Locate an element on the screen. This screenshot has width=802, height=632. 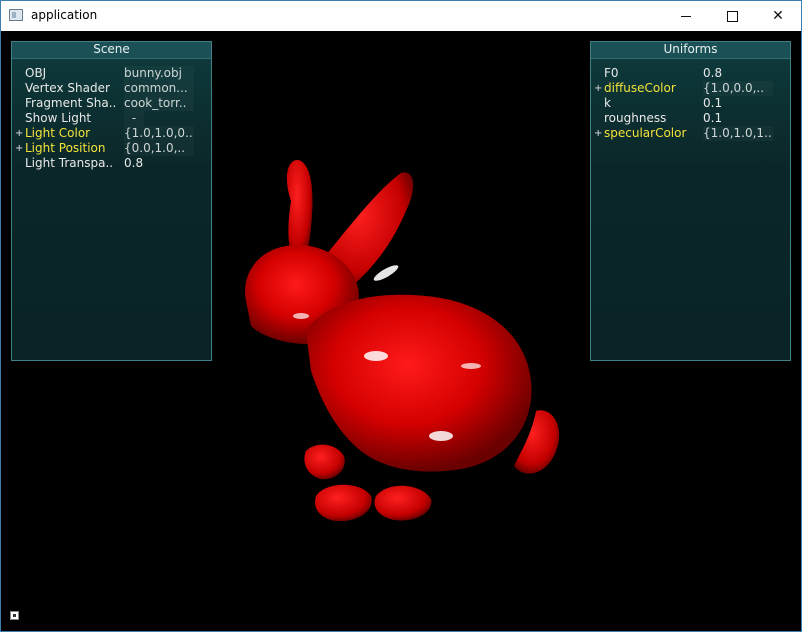
row-label: Fragment Sha.. is located at coordinates (71, 103).